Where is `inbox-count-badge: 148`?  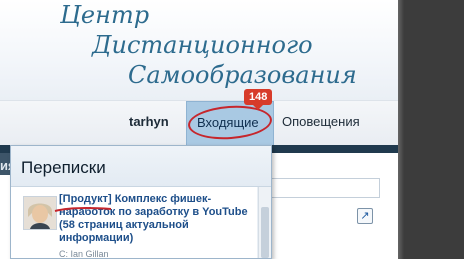
inbox-count-badge: 148 is located at coordinates (258, 99).